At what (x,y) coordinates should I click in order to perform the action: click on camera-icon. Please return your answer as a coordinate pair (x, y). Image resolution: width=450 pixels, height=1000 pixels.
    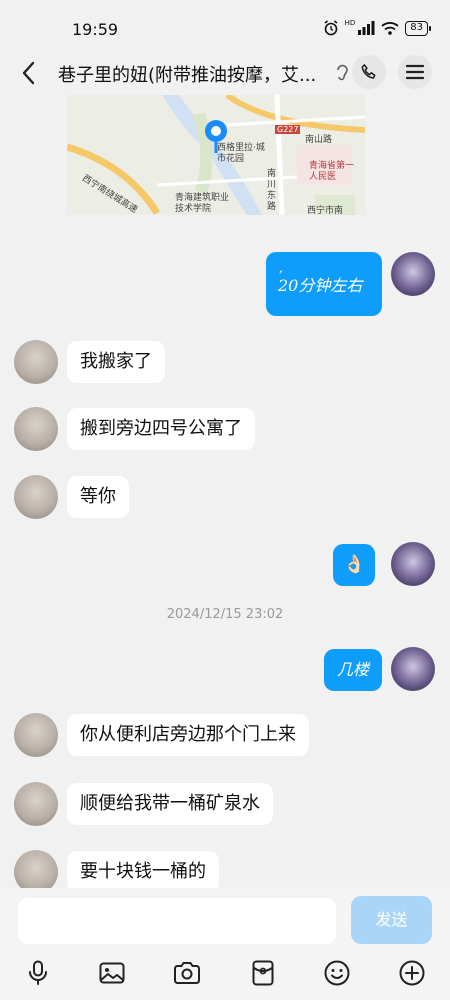
    Looking at the image, I should click on (187, 973).